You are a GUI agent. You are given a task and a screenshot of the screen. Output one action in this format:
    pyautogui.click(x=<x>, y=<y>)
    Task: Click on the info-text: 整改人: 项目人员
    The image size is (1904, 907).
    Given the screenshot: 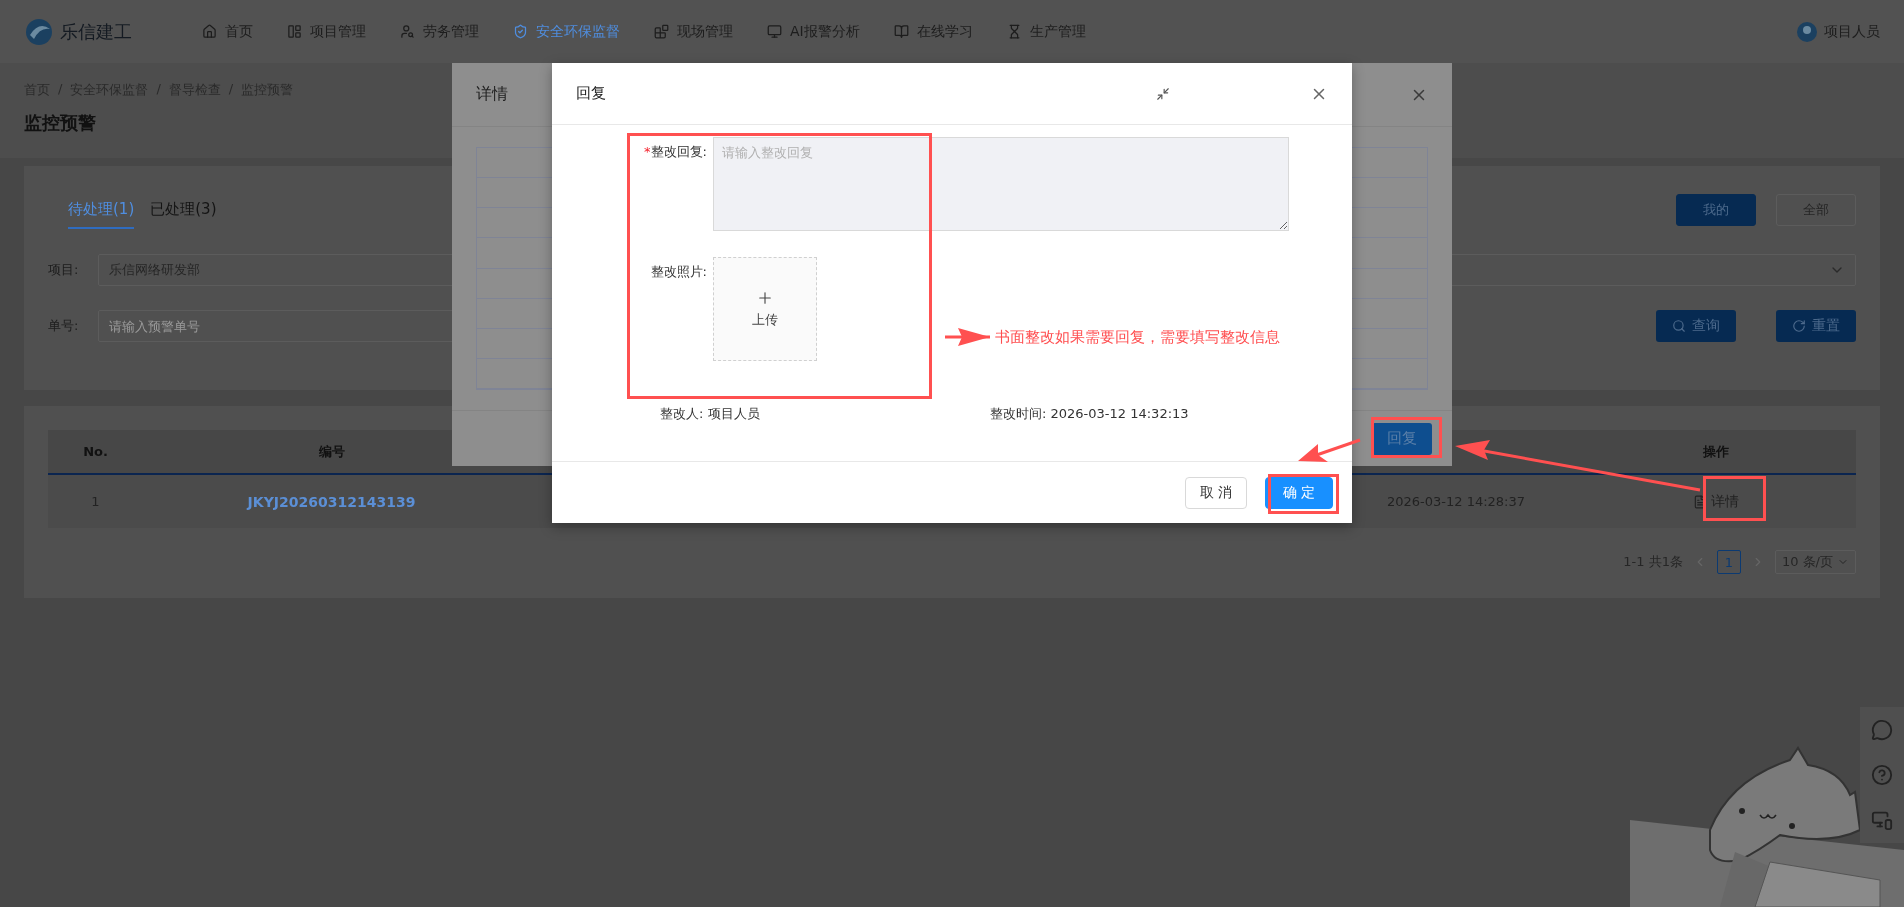 What is the action you would take?
    pyautogui.click(x=710, y=414)
    